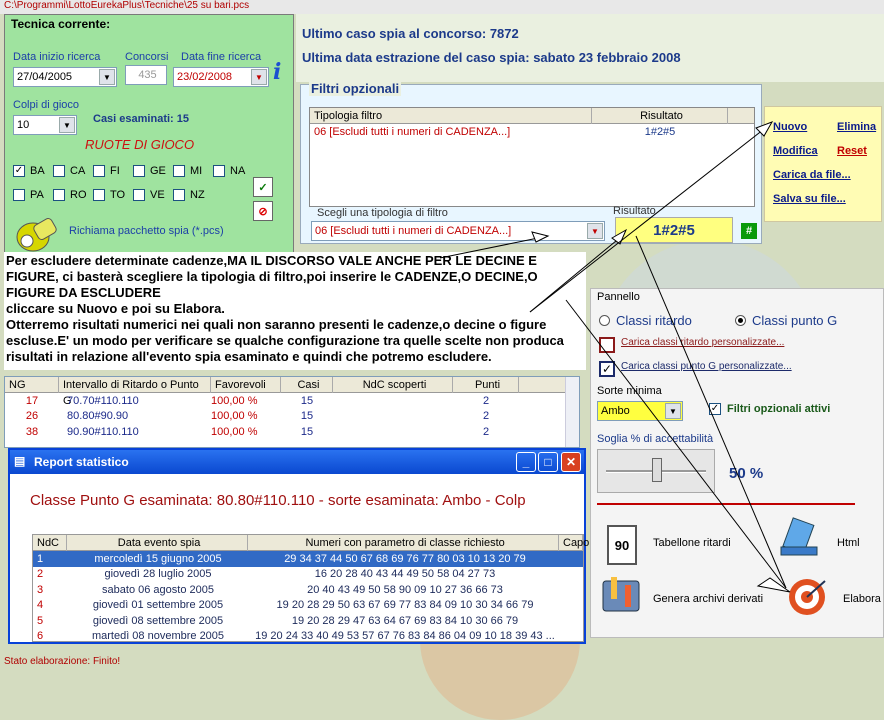 The image size is (884, 720). What do you see at coordinates (852, 151) in the screenshot?
I see `reset-link: Reset` at bounding box center [852, 151].